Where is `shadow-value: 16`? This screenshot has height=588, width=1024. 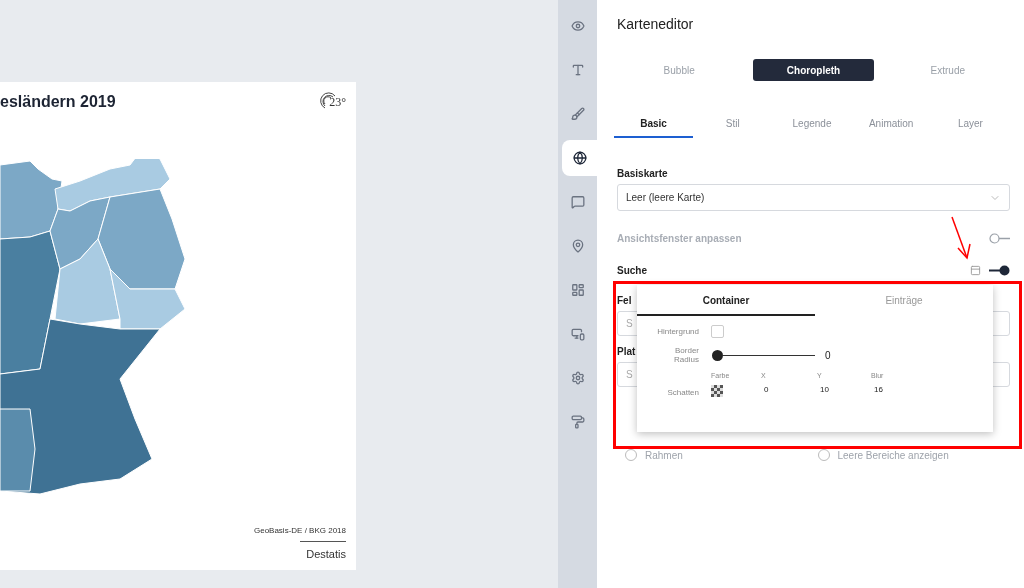
shadow-value: 16 is located at coordinates (878, 390).